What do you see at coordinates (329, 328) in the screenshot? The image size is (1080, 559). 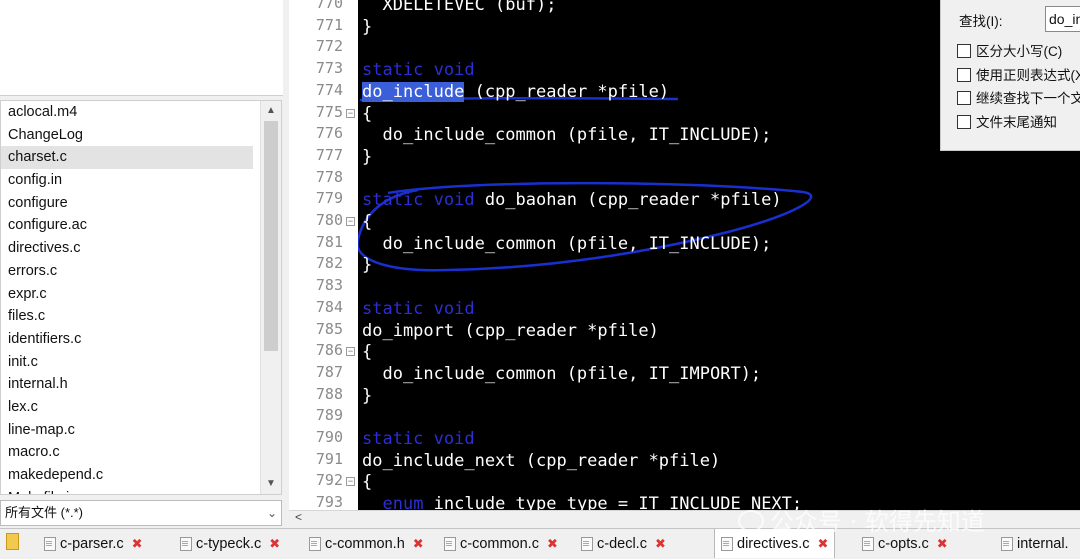 I see `line-number: 785` at bounding box center [329, 328].